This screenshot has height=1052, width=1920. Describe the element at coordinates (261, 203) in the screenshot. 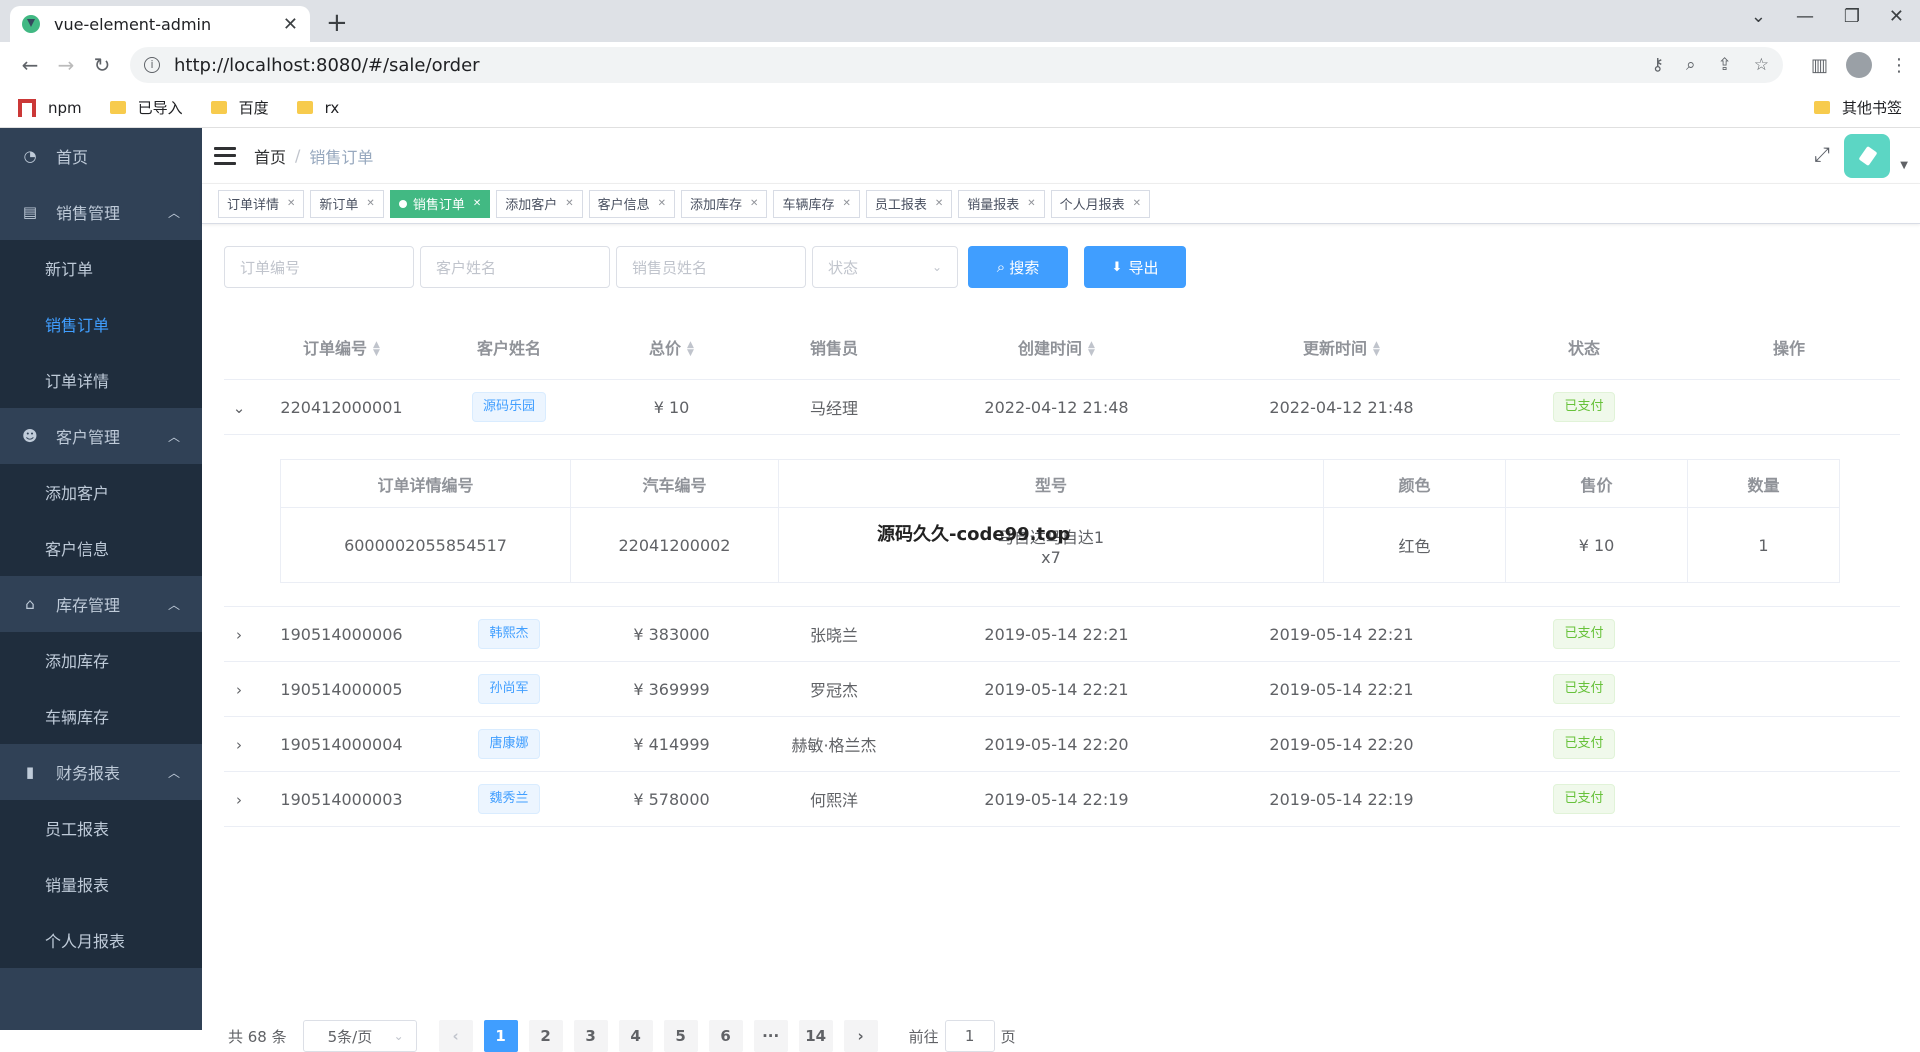

I see `tag-item: 订单详情 ✕` at that location.